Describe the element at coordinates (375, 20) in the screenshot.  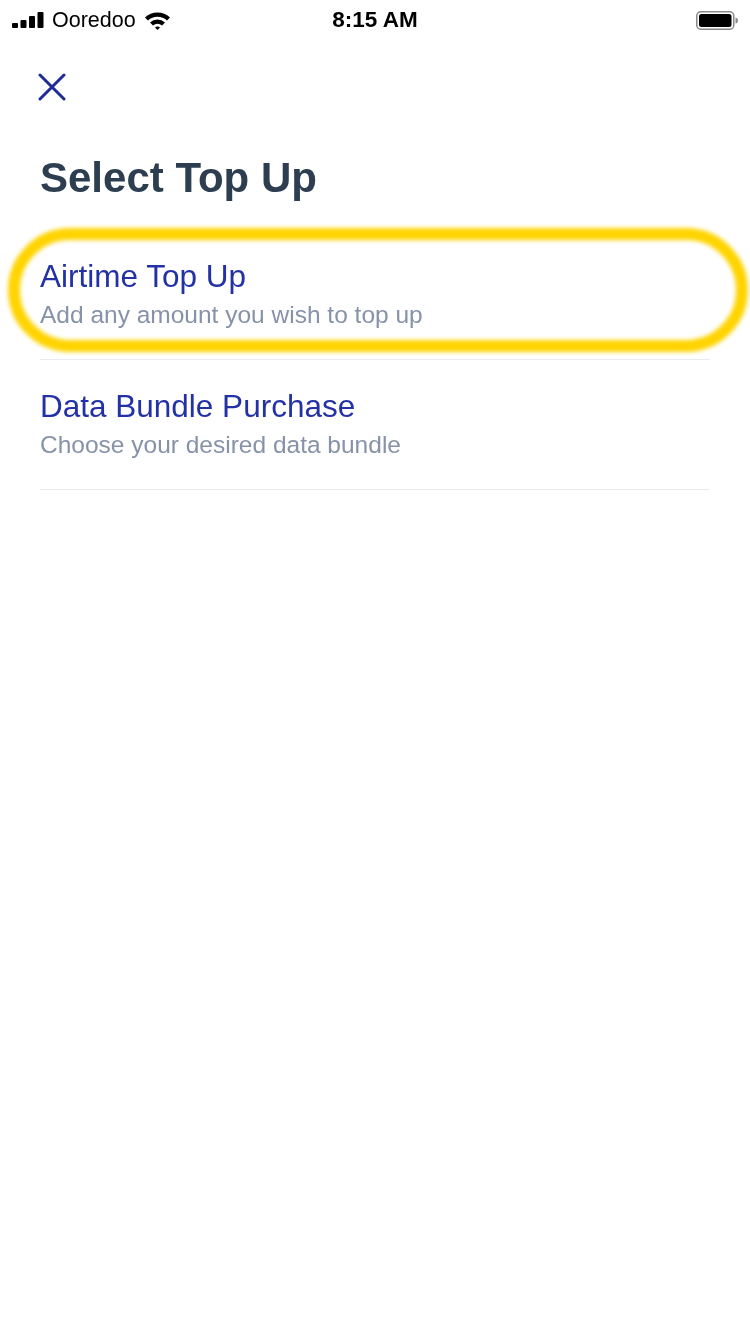
I see `status-time: 8:15 AM` at that location.